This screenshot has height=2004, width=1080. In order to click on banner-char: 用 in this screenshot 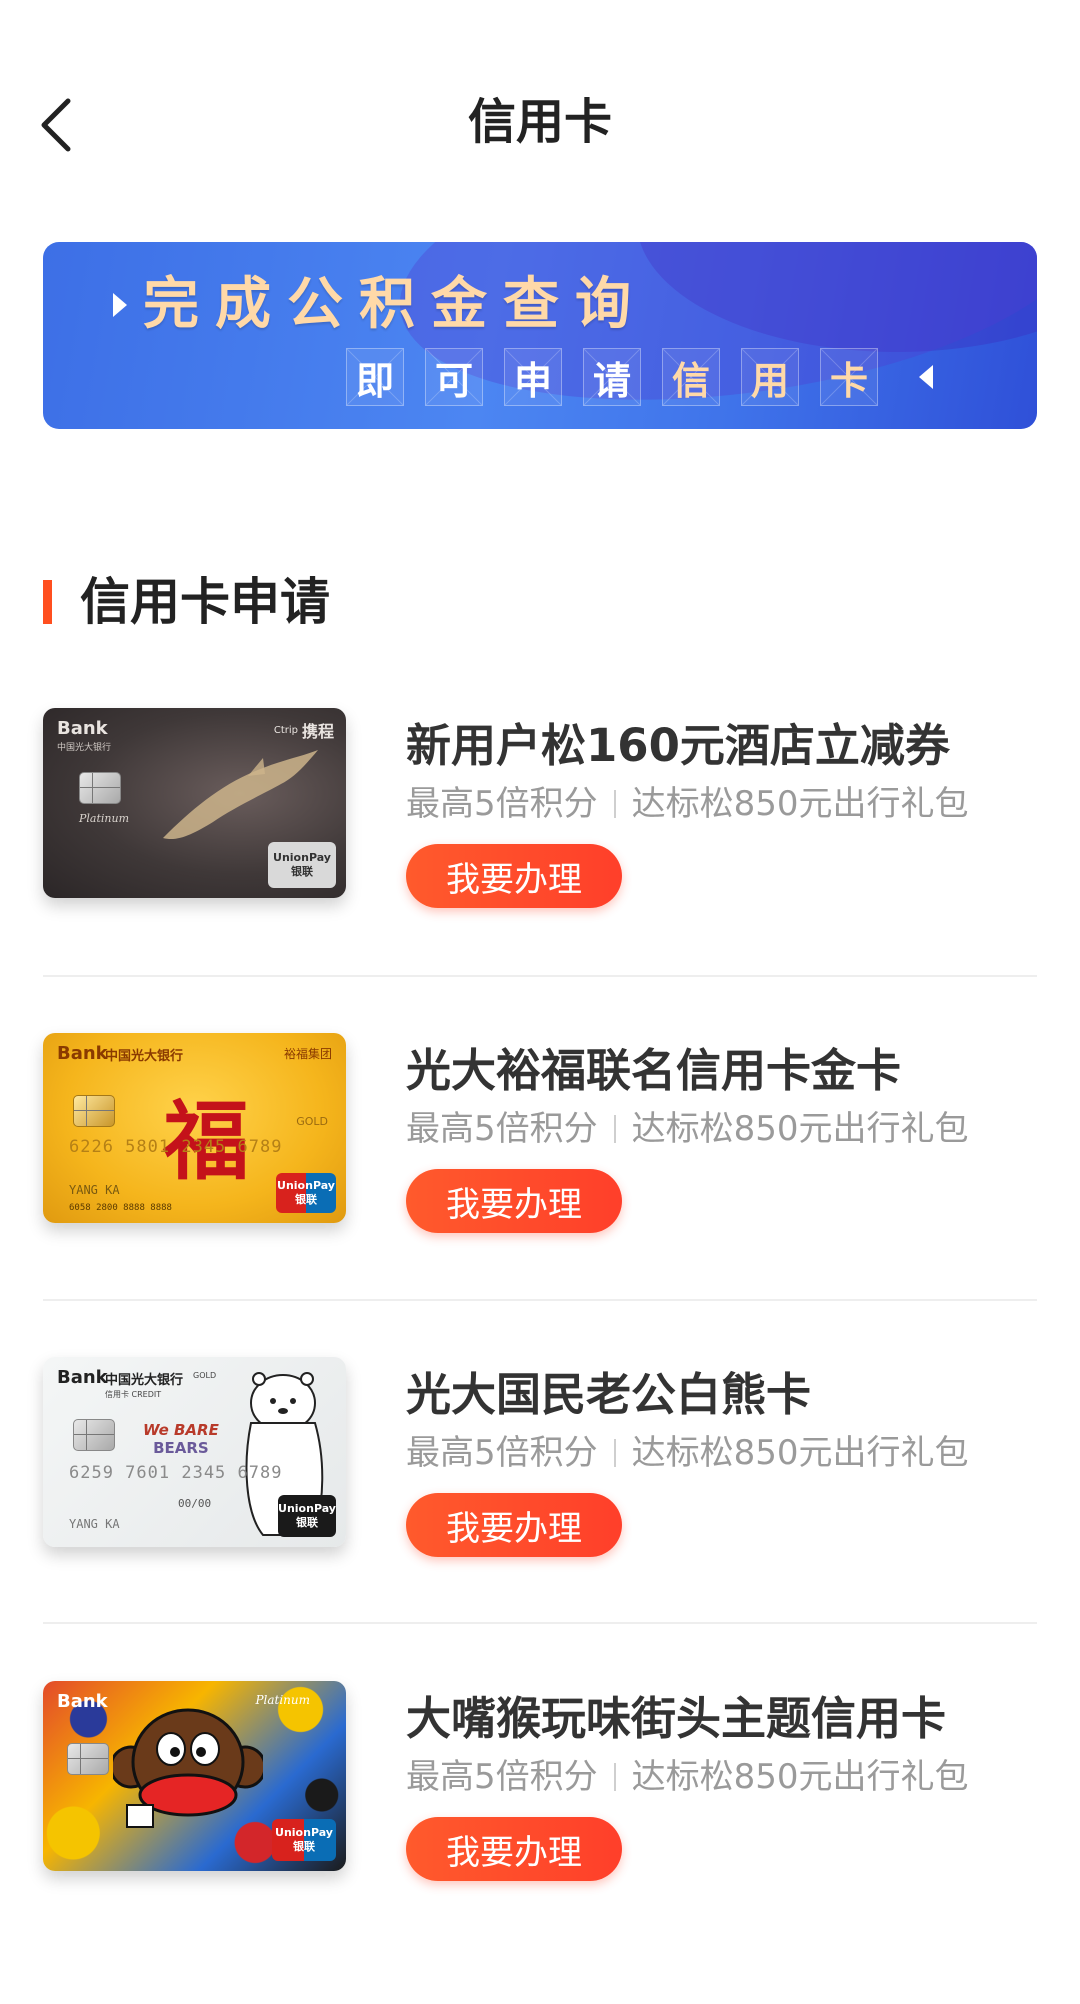, I will do `click(770, 377)`.